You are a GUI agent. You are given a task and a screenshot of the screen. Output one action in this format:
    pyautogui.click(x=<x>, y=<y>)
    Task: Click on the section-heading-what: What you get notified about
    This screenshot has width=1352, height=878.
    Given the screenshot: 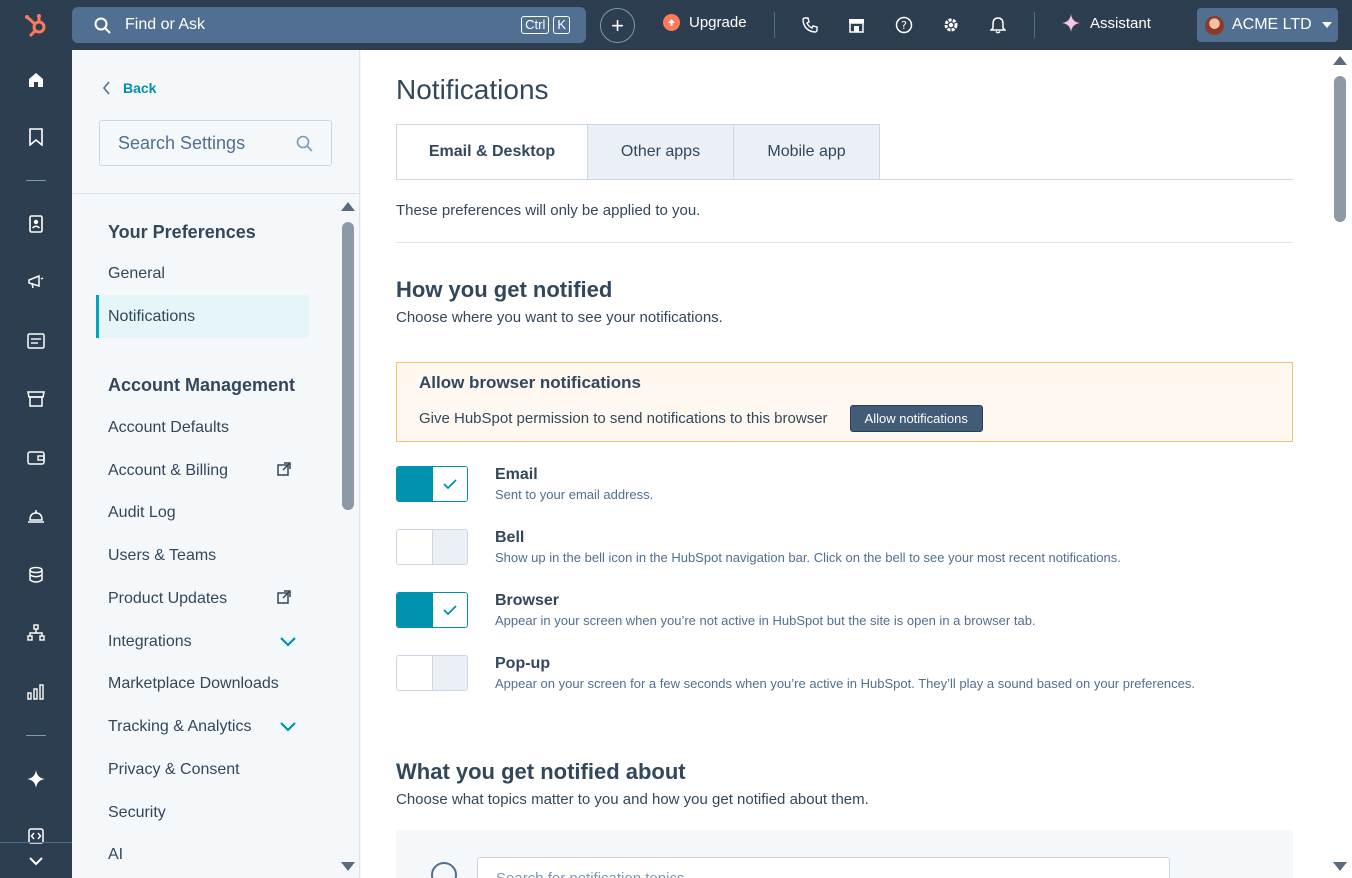 What is the action you would take?
    pyautogui.click(x=541, y=771)
    